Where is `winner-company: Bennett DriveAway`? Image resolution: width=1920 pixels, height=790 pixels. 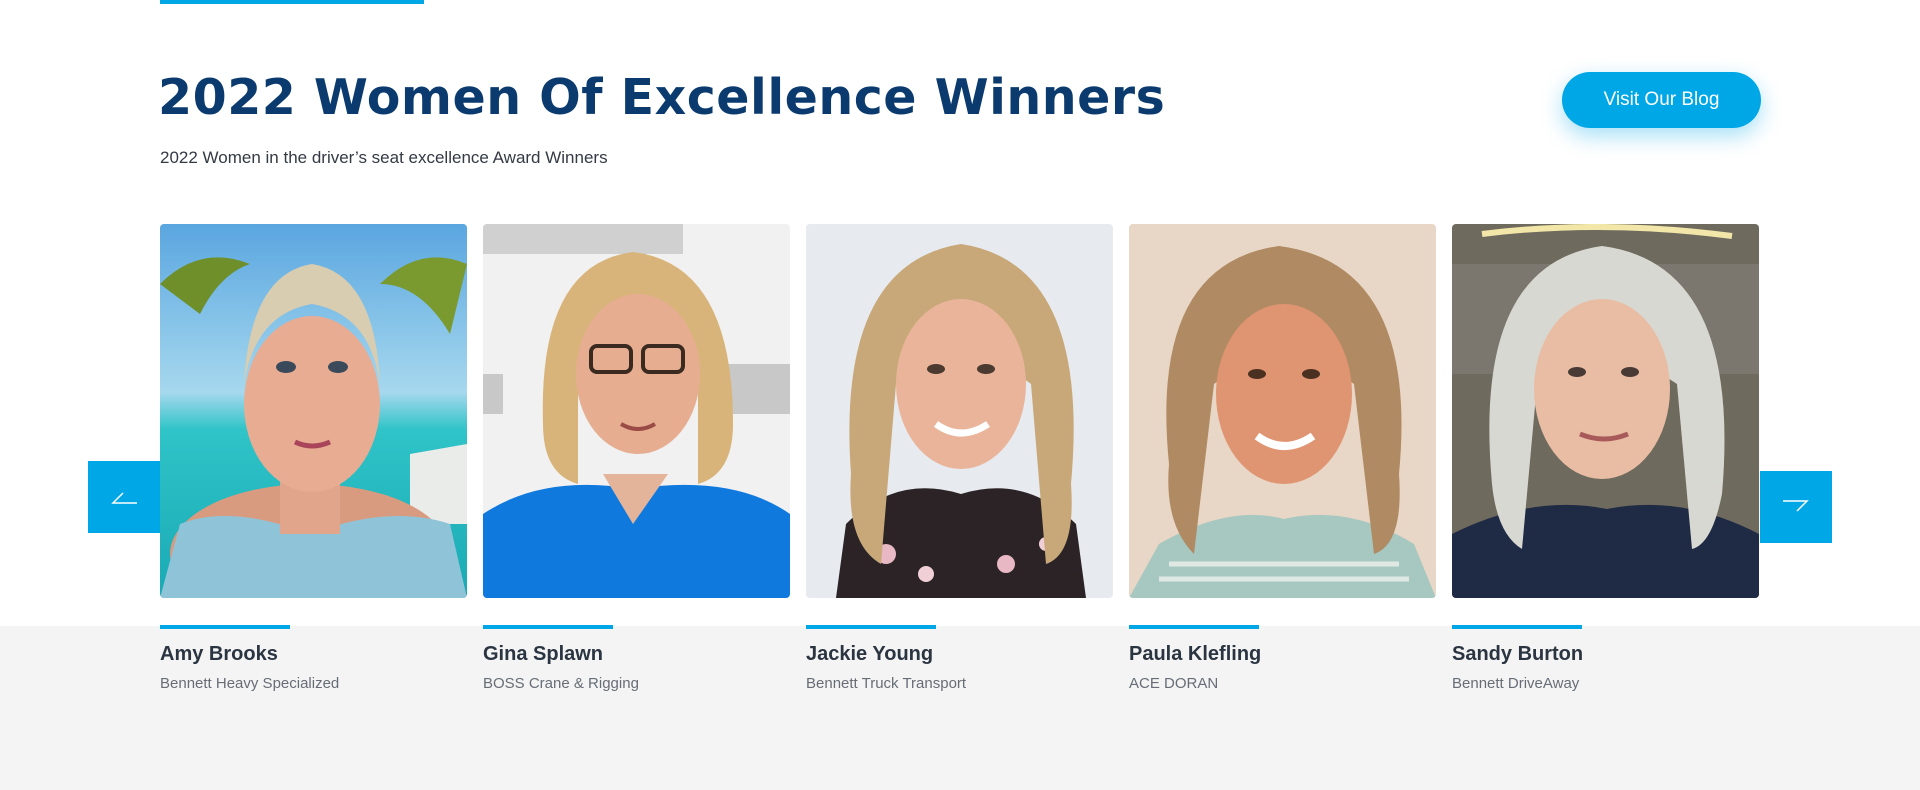 winner-company: Bennett DriveAway is located at coordinates (1516, 683).